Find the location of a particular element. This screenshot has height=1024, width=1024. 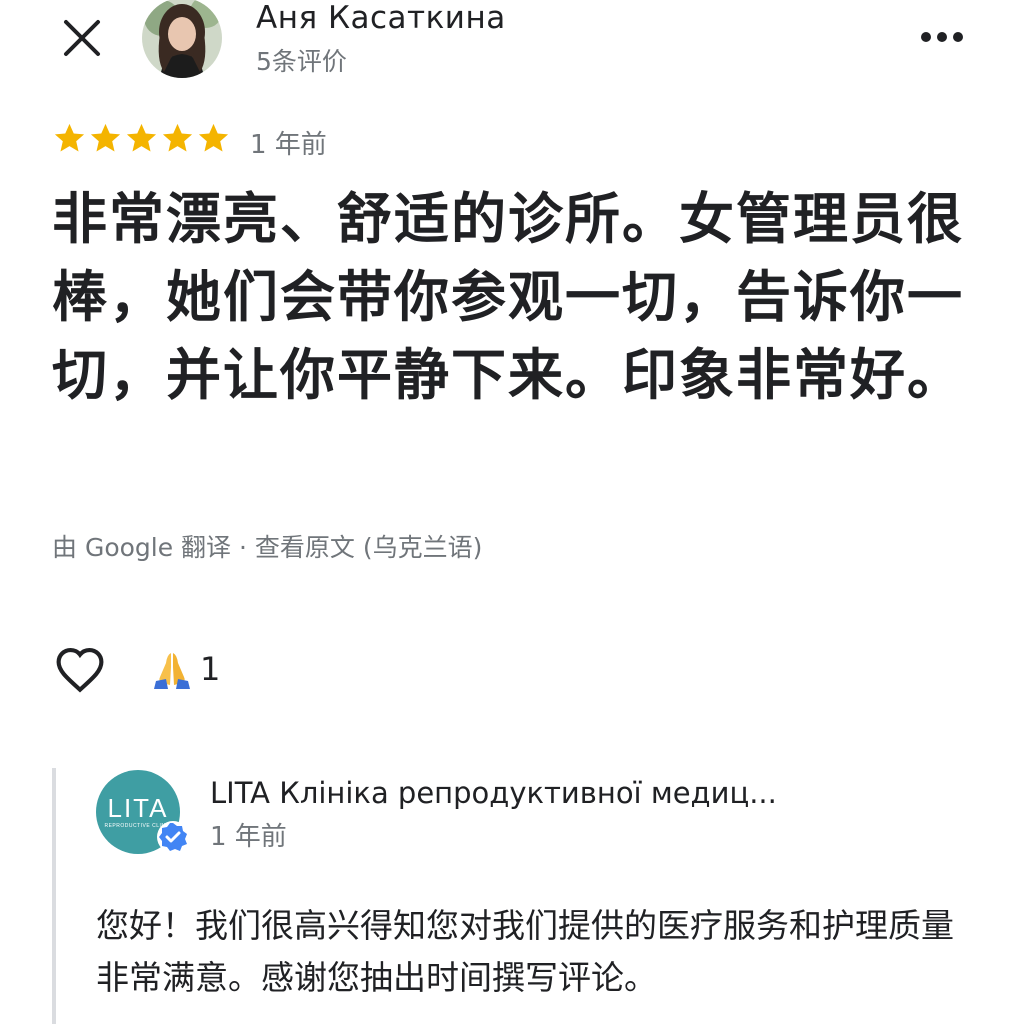

like-button is located at coordinates (80, 669).